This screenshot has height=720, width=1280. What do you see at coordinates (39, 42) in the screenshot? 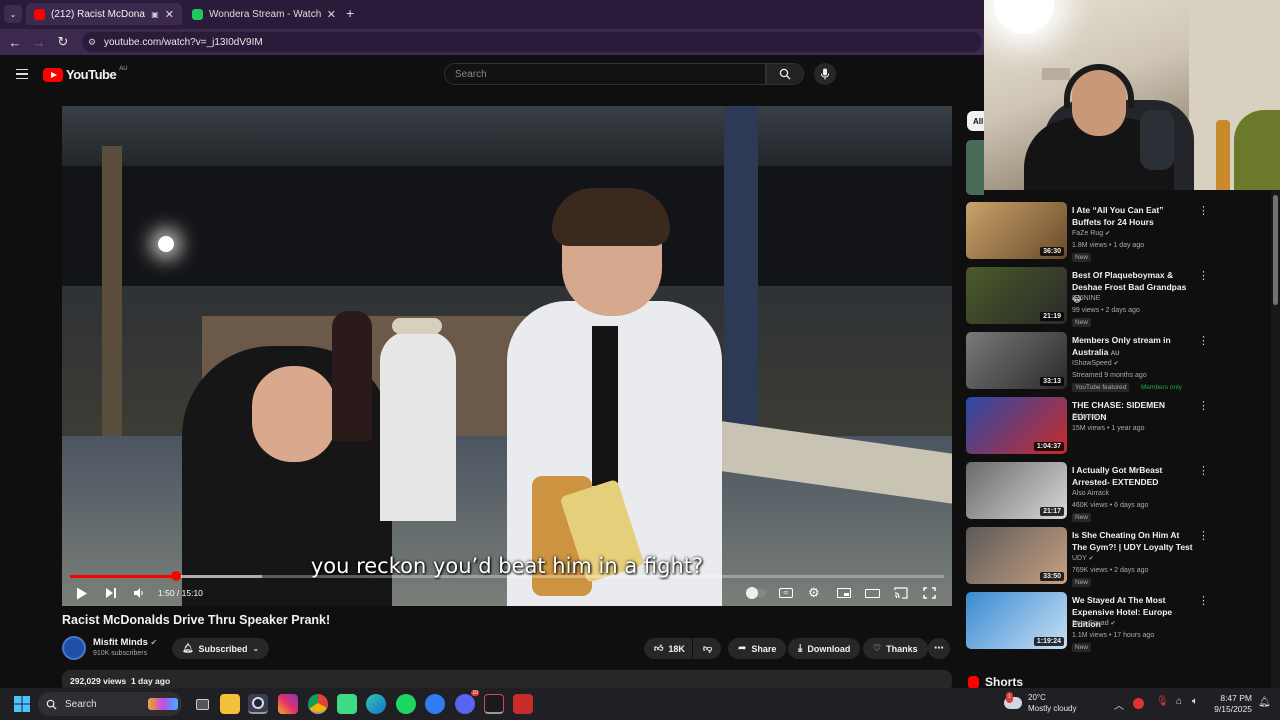
I see `forward-arrow-icon: →` at bounding box center [39, 42].